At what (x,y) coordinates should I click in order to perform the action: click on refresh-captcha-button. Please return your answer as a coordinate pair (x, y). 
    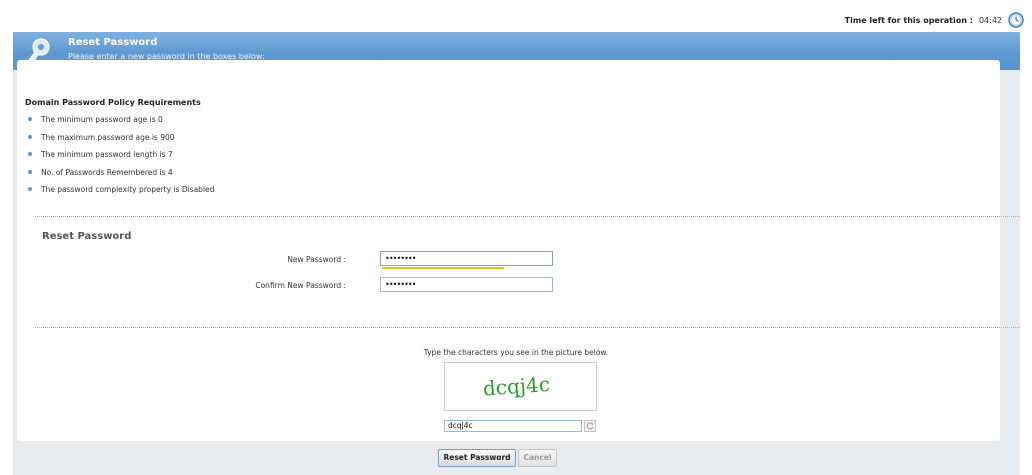
    Looking at the image, I should click on (590, 426).